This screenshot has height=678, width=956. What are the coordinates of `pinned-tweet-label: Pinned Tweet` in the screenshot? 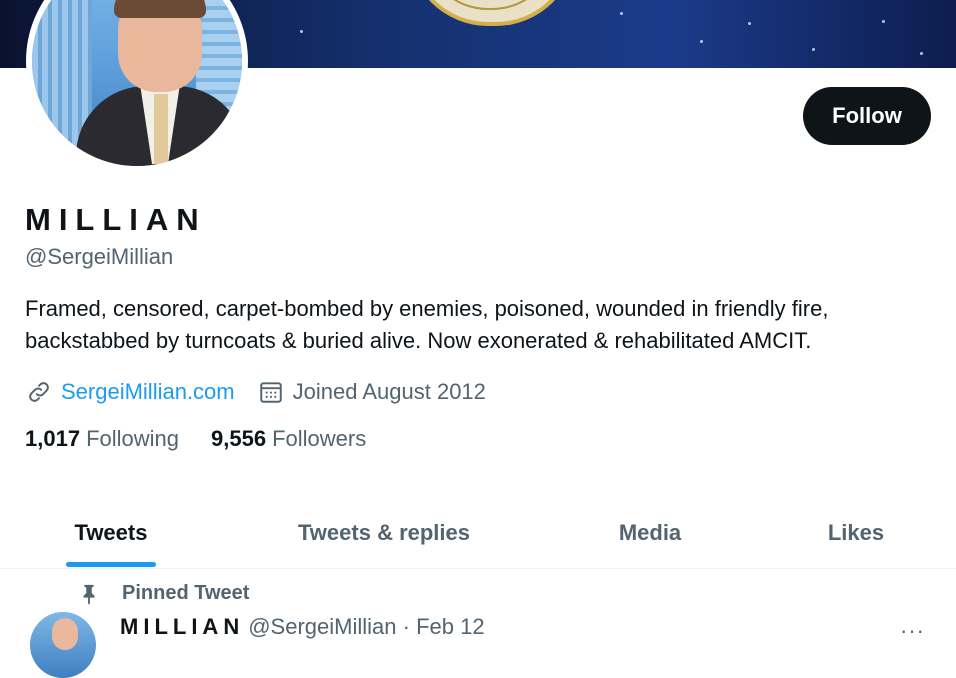 It's located at (163, 593).